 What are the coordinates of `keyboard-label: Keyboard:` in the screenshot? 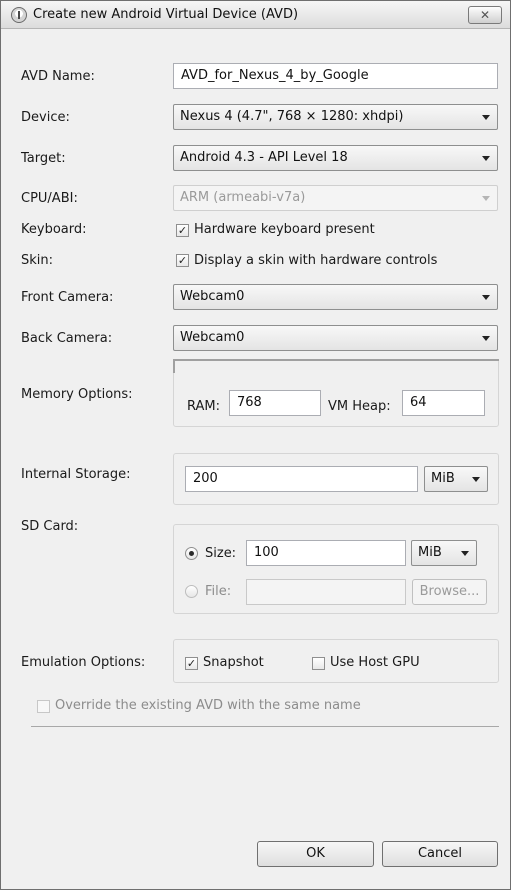 It's located at (54, 229).